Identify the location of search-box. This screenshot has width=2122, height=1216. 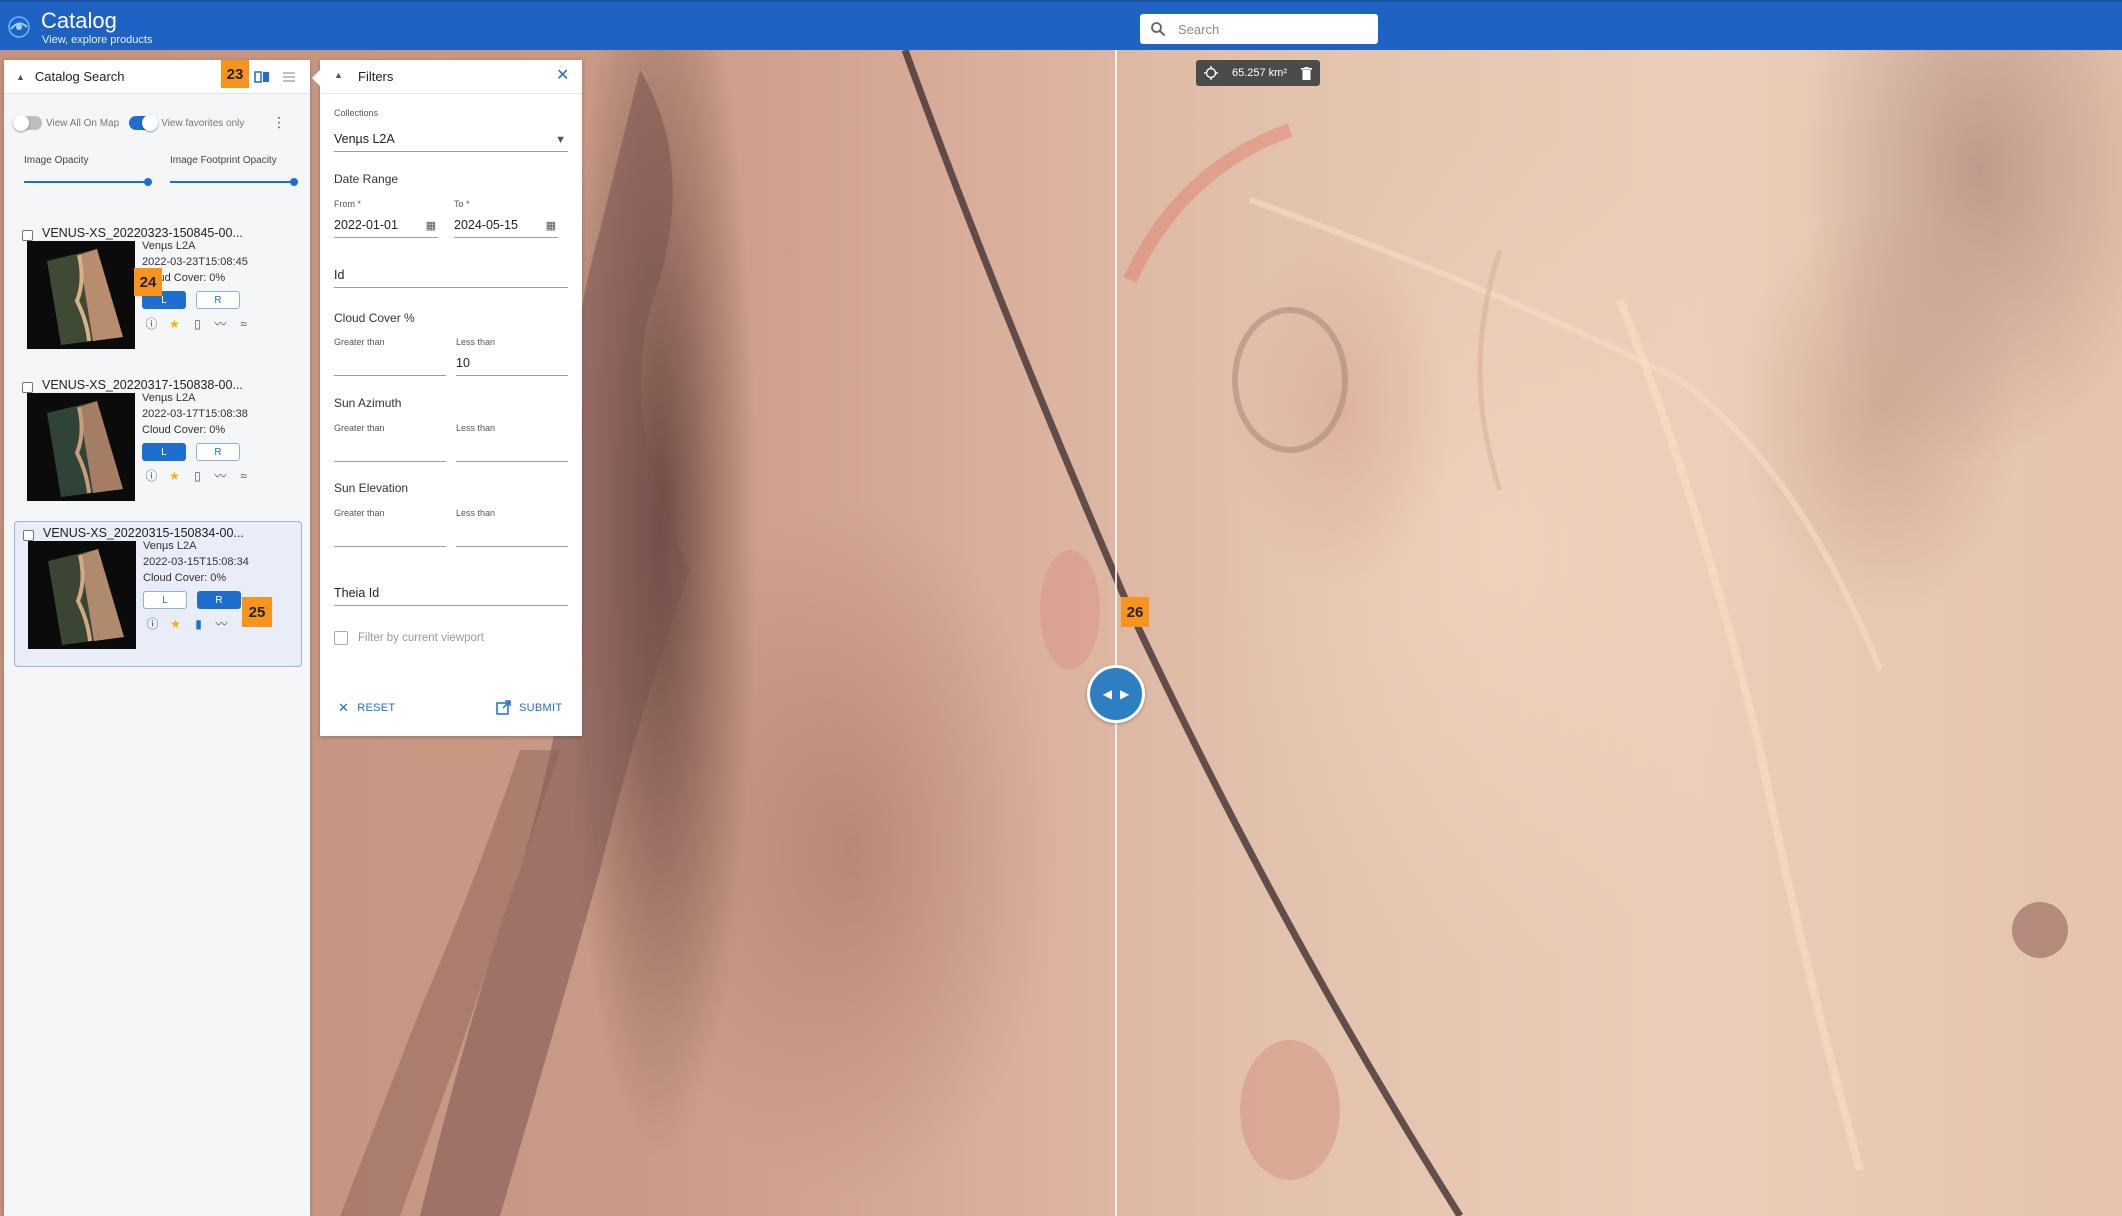
(1259, 29).